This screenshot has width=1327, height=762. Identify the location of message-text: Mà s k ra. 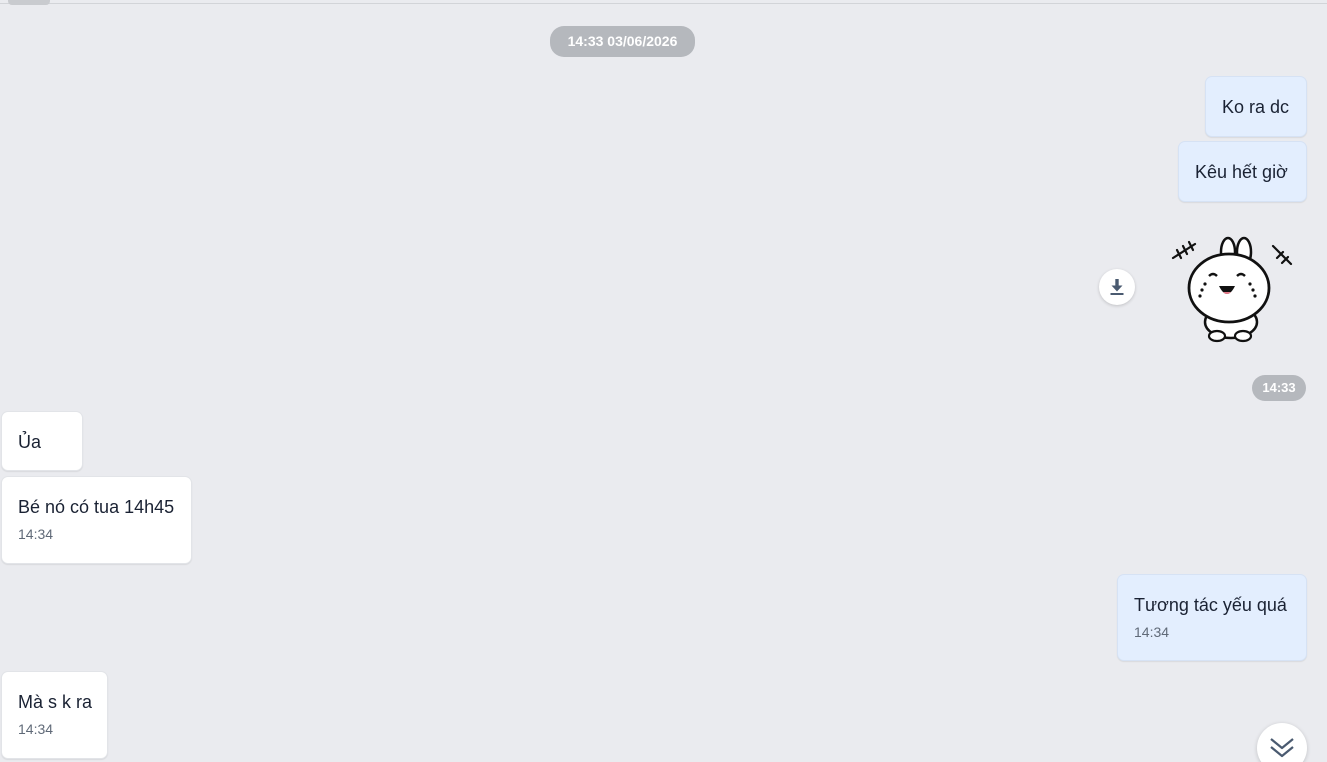
(55, 702).